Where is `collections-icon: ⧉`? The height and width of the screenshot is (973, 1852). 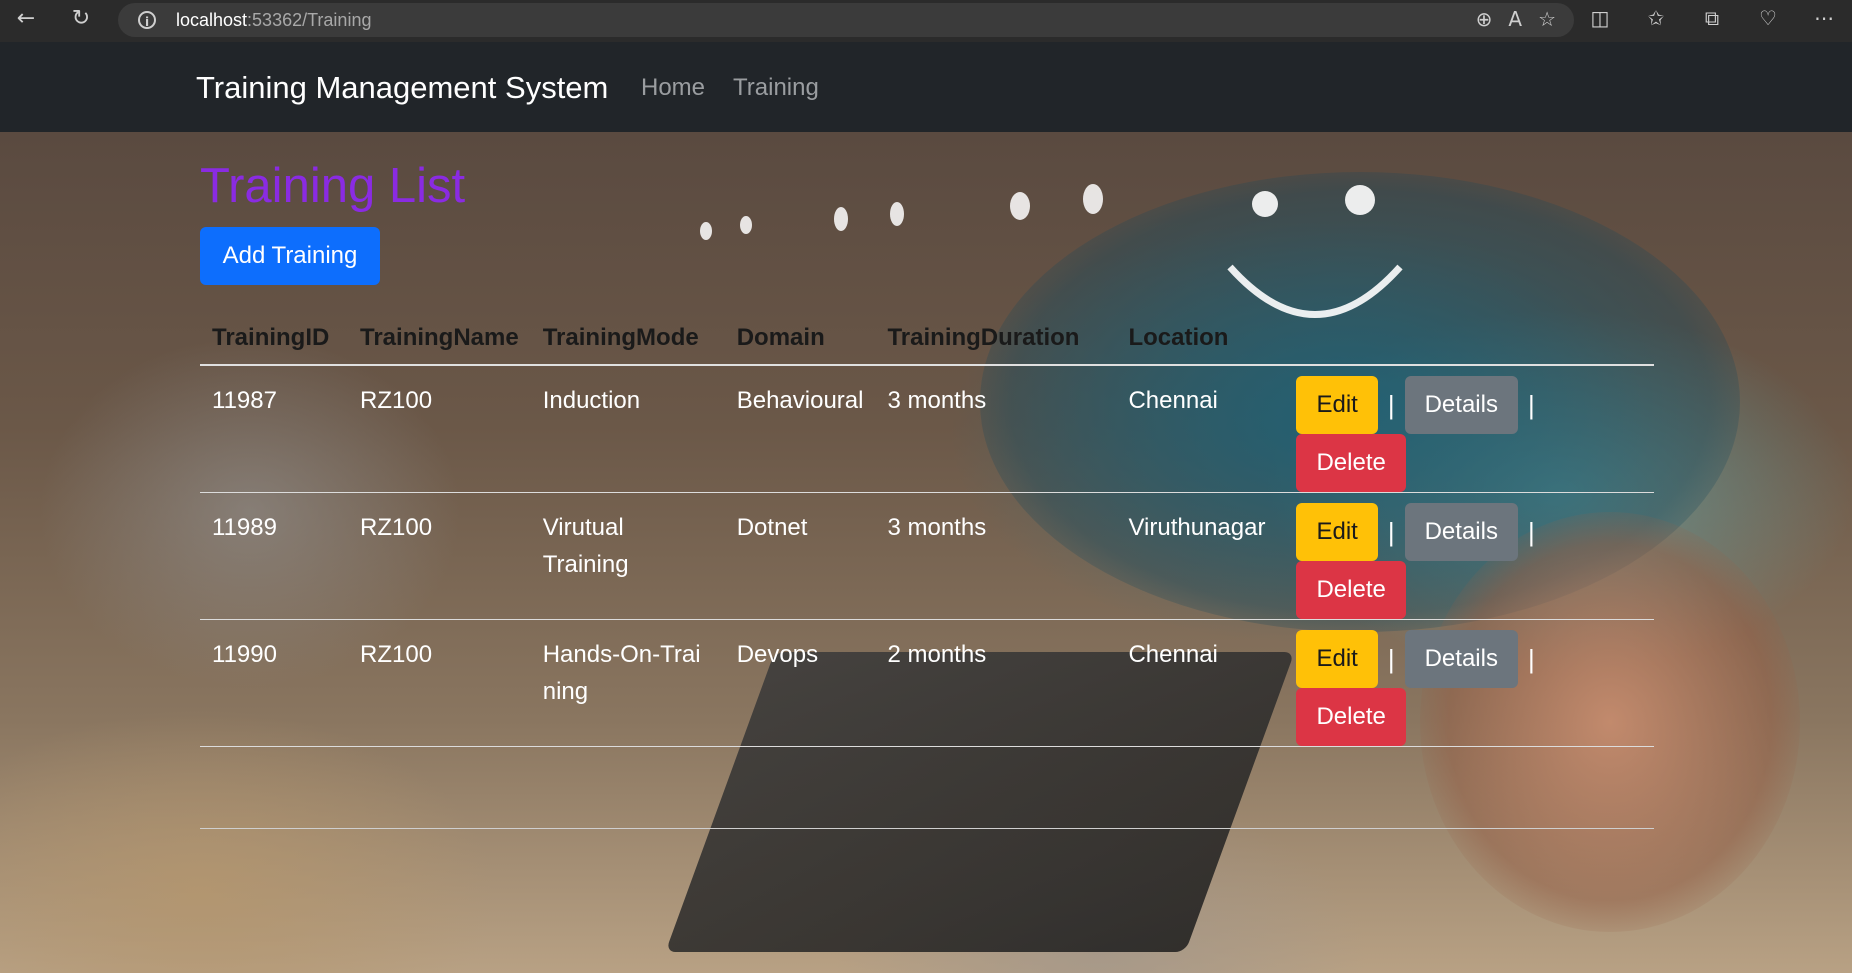 collections-icon: ⧉ is located at coordinates (1712, 18).